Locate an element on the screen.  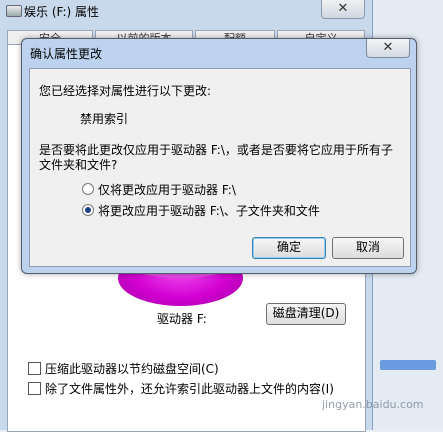
radio-drive-only is located at coordinates (88, 189).